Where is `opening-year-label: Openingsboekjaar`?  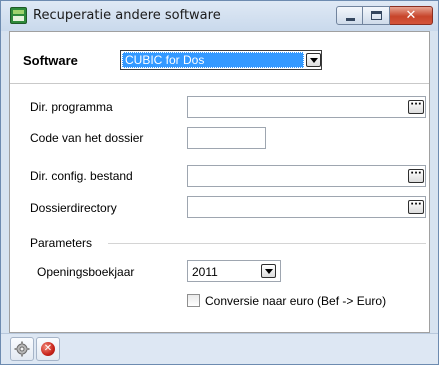 opening-year-label: Openingsboekjaar is located at coordinates (86, 272).